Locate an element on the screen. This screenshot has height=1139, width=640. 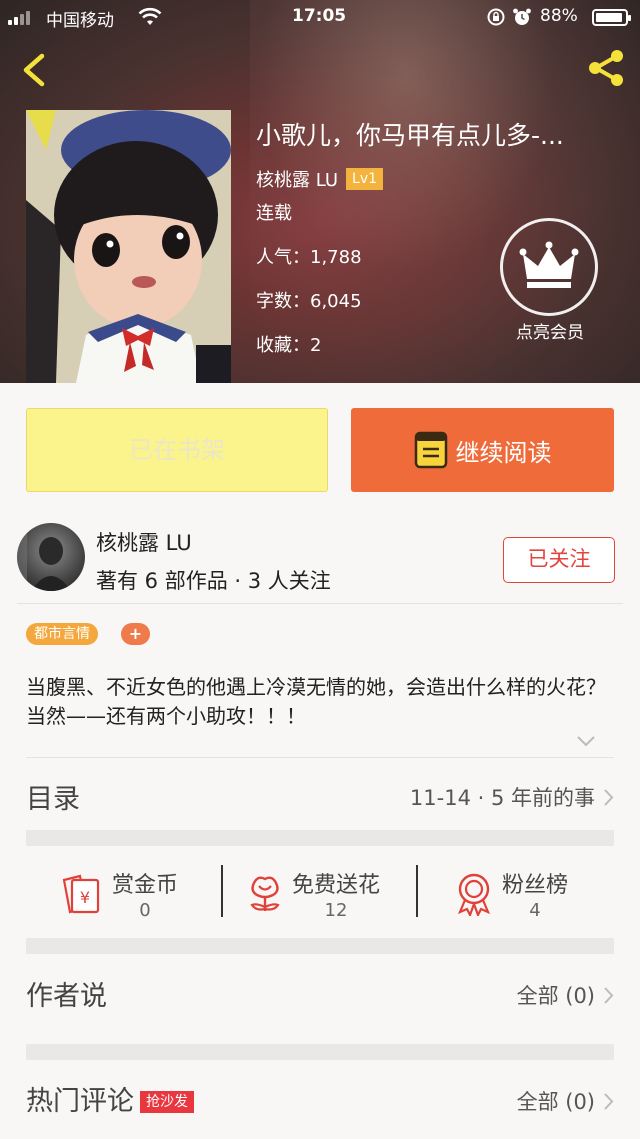
fan-ranking: 粉丝榜 4 is located at coordinates (511, 894).